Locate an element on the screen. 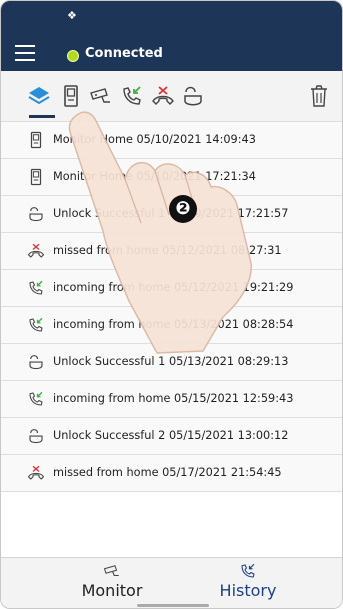 This screenshot has height=609, width=343. record-text: incoming from home 05/15/2021 12:59:43 is located at coordinates (173, 398).